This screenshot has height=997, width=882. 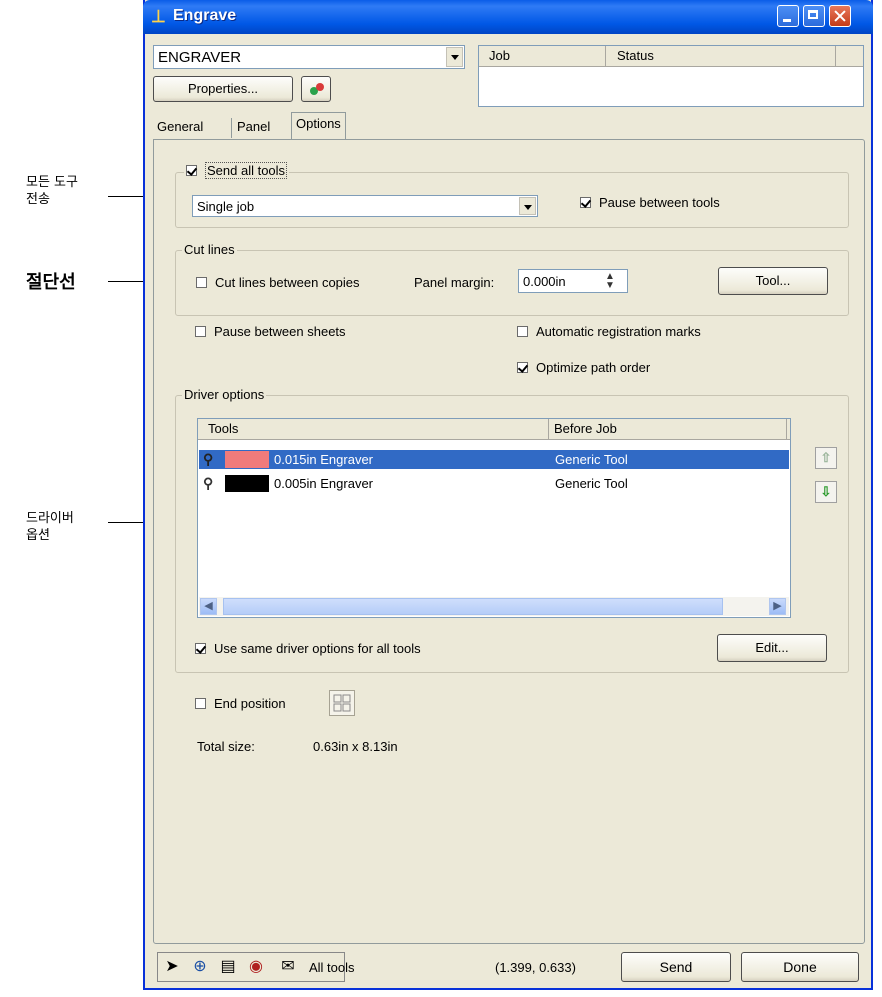 I want to click on job-column-header: Job, so click(x=499, y=55).